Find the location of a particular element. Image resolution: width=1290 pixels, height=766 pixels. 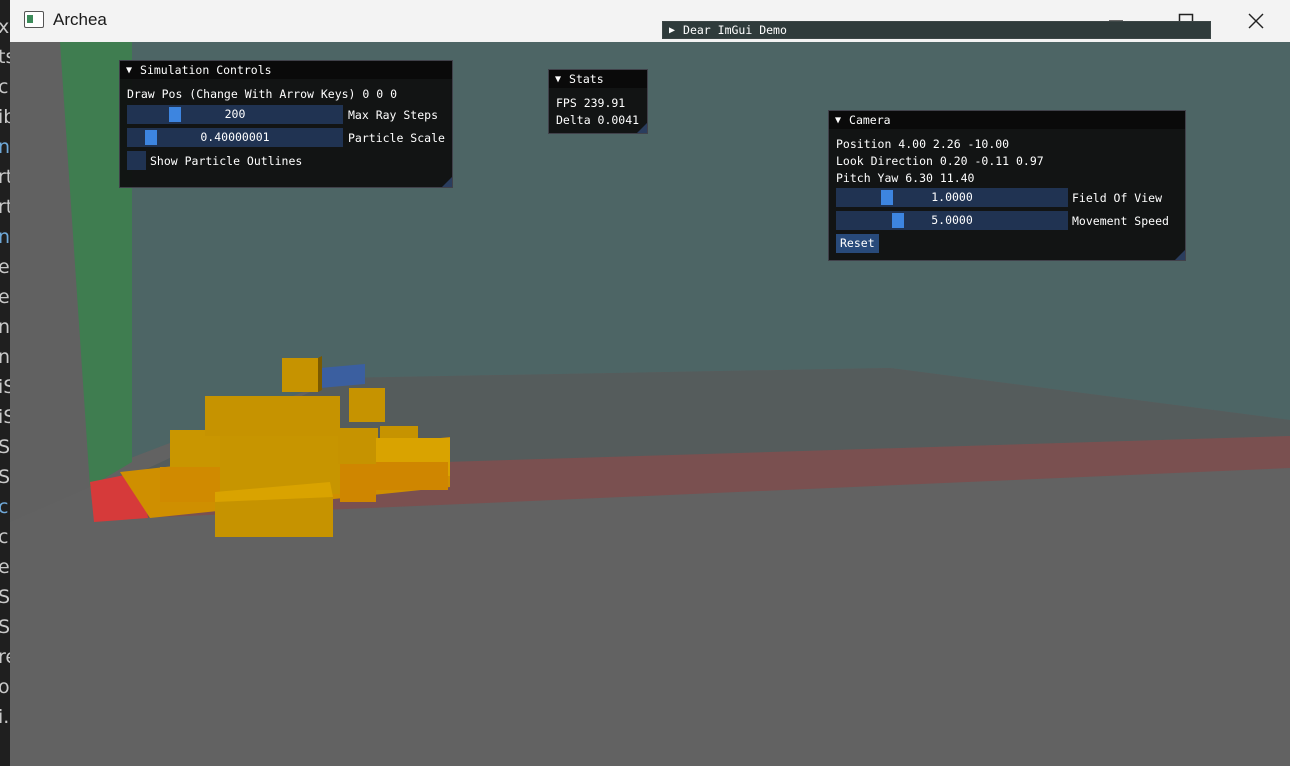

close-icon is located at coordinates (1256, 21).